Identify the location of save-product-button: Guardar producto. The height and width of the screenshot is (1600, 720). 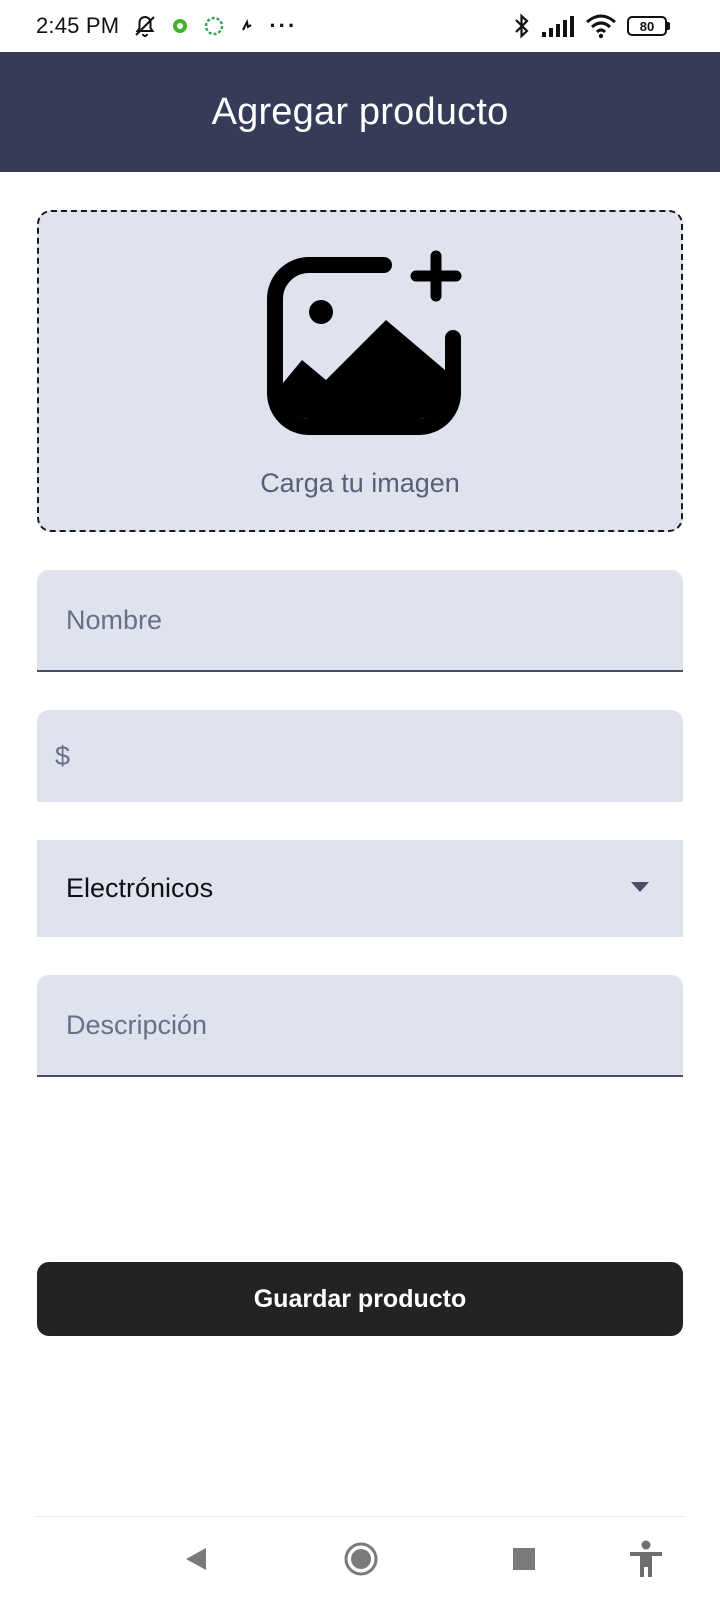
(360, 1299).